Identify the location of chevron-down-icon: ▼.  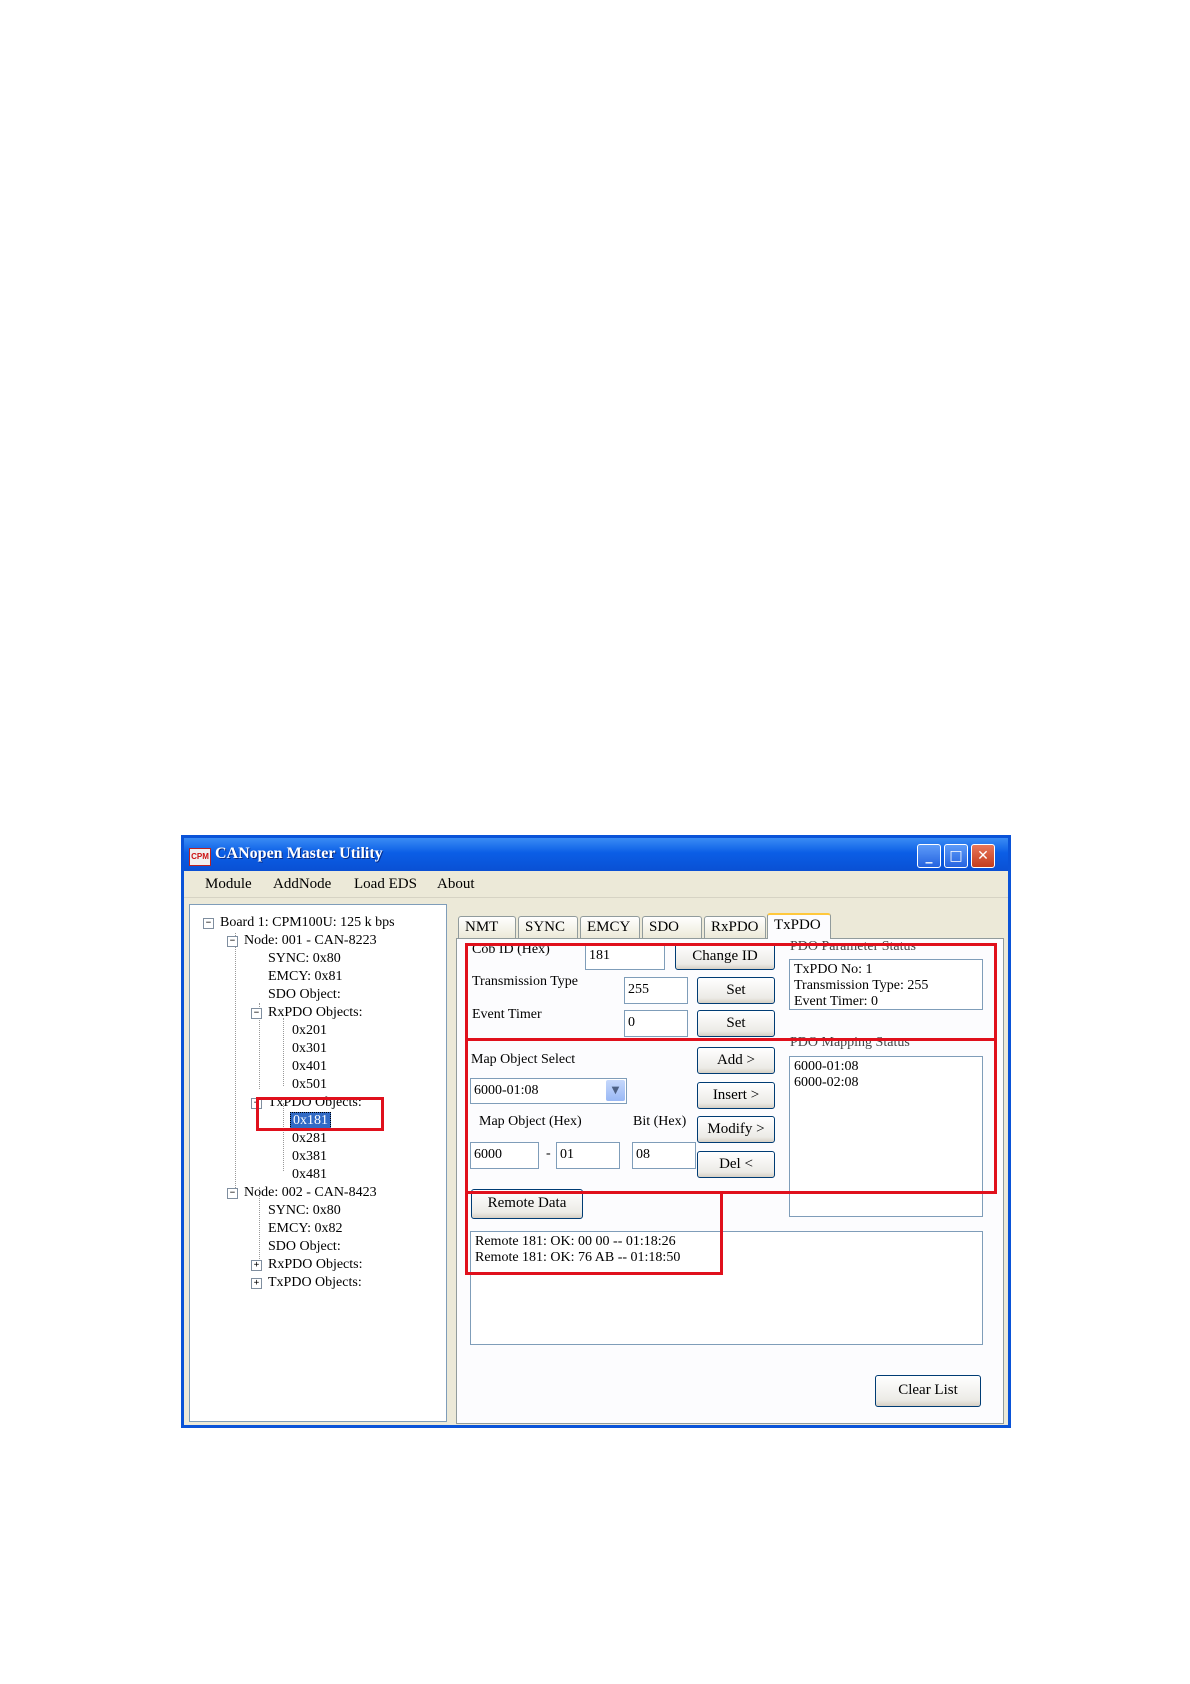
(615, 1090).